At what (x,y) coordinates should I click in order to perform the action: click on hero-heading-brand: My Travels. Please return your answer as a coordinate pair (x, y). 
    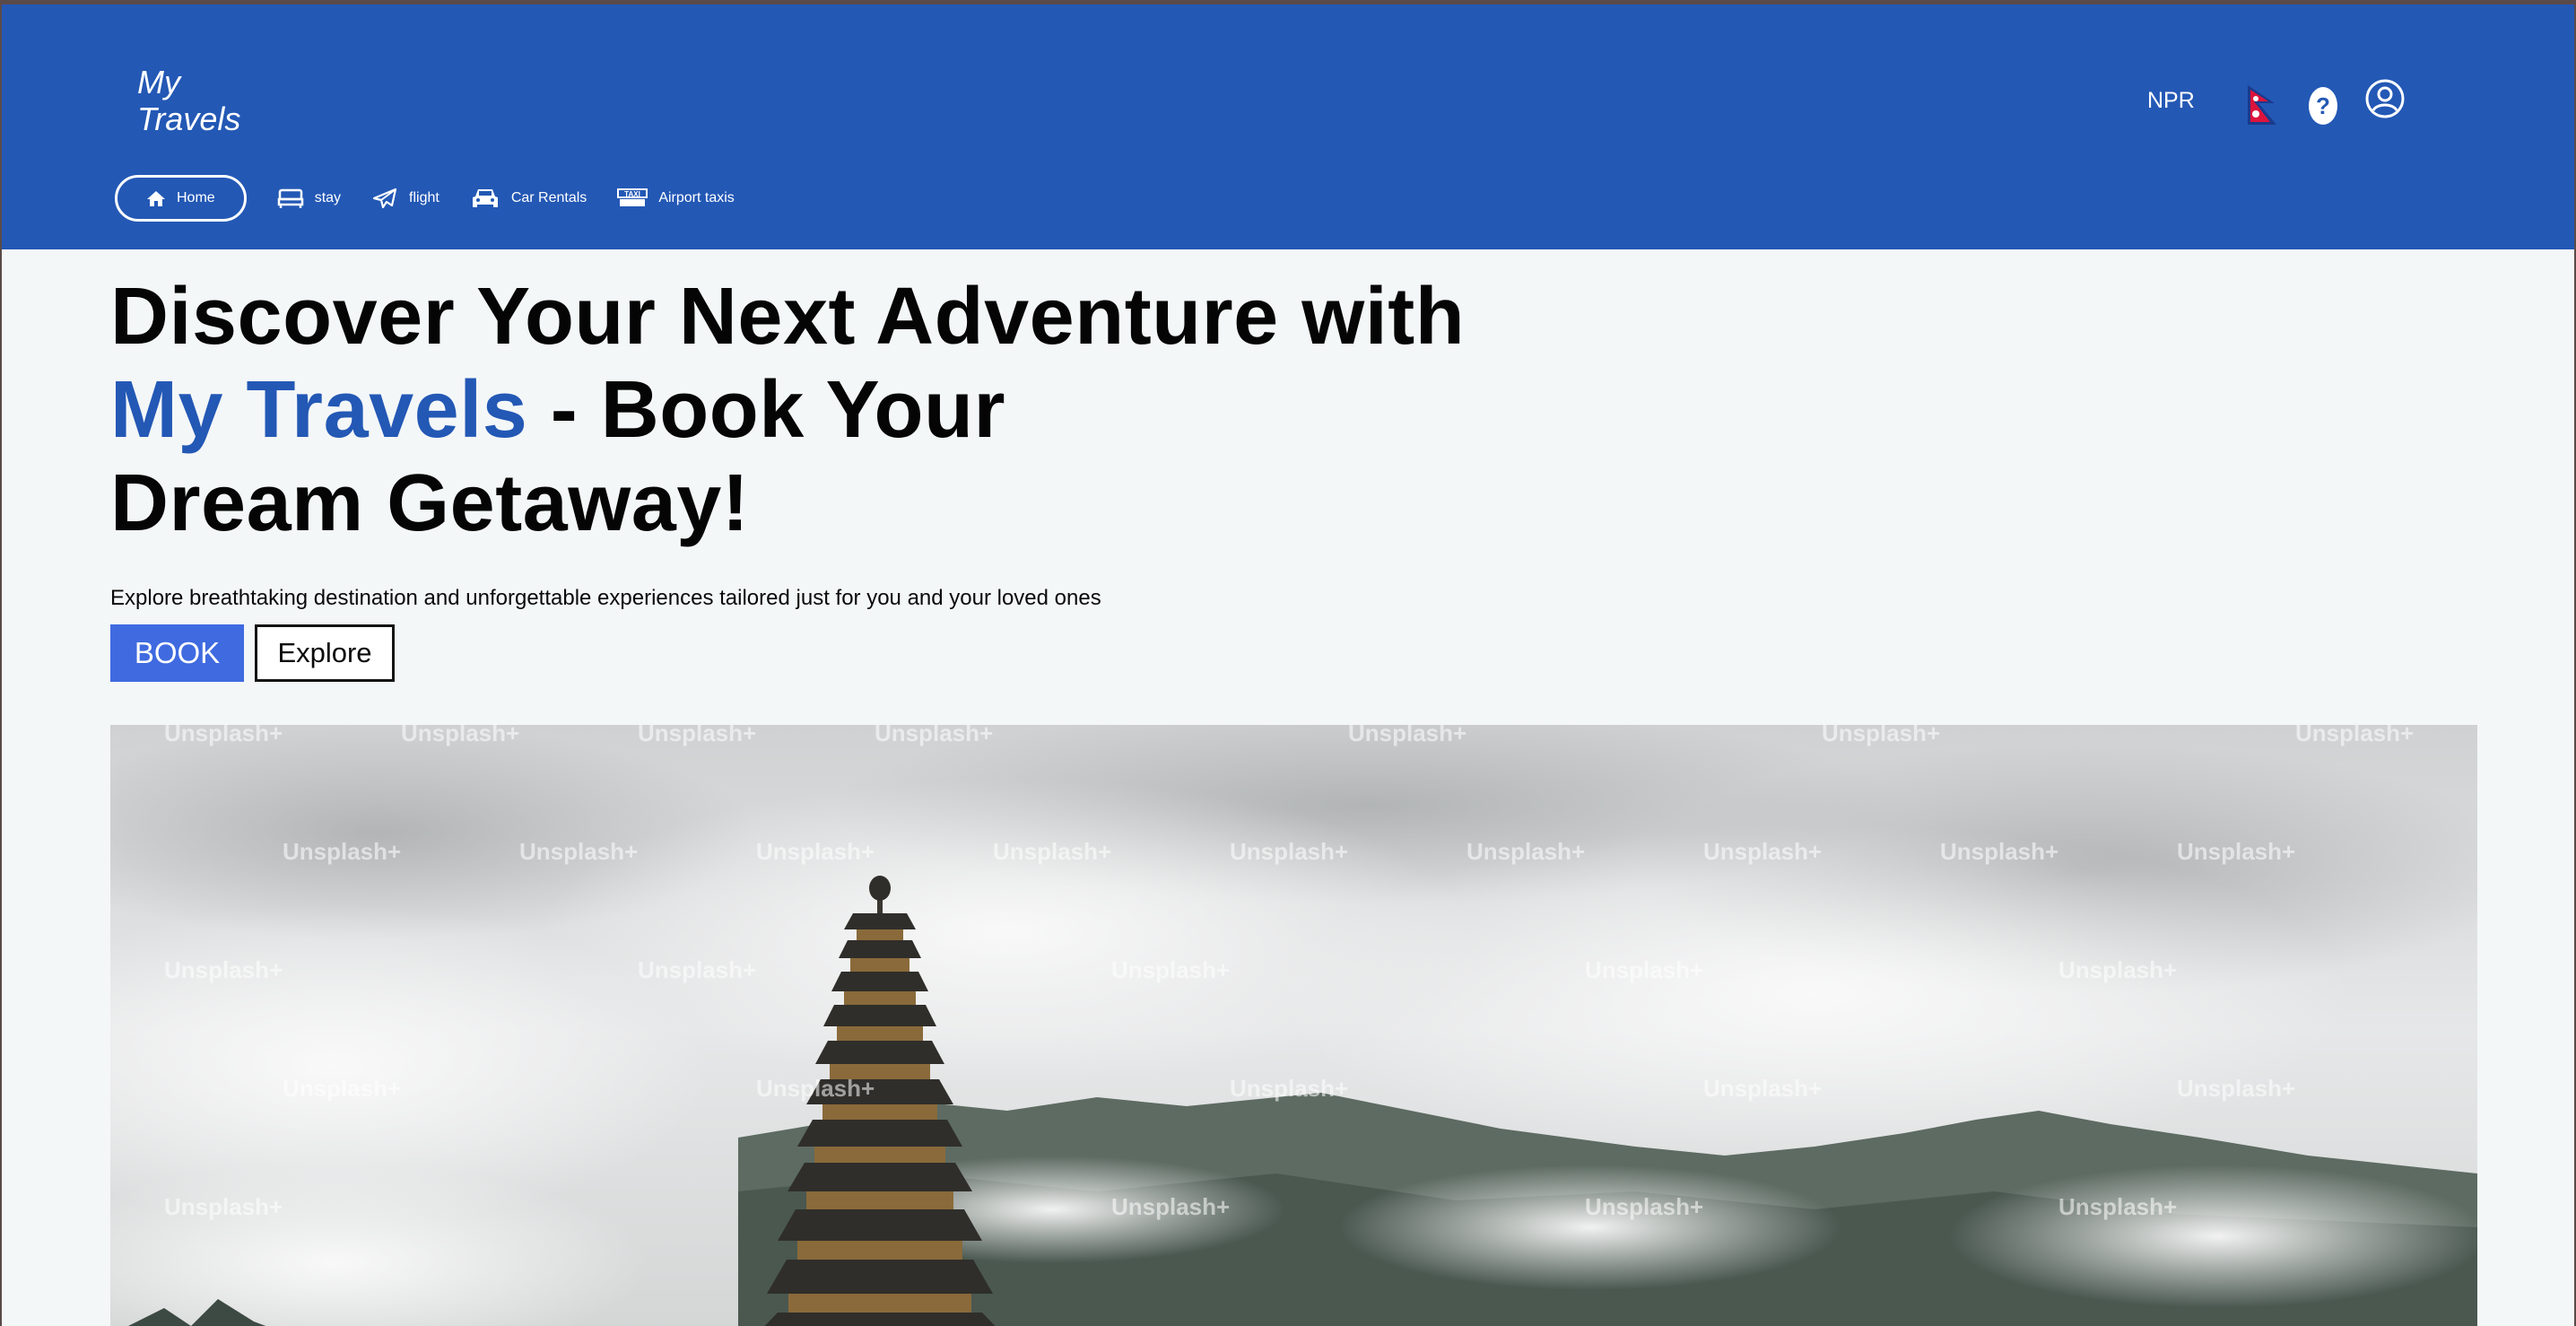
    Looking at the image, I should click on (319, 410).